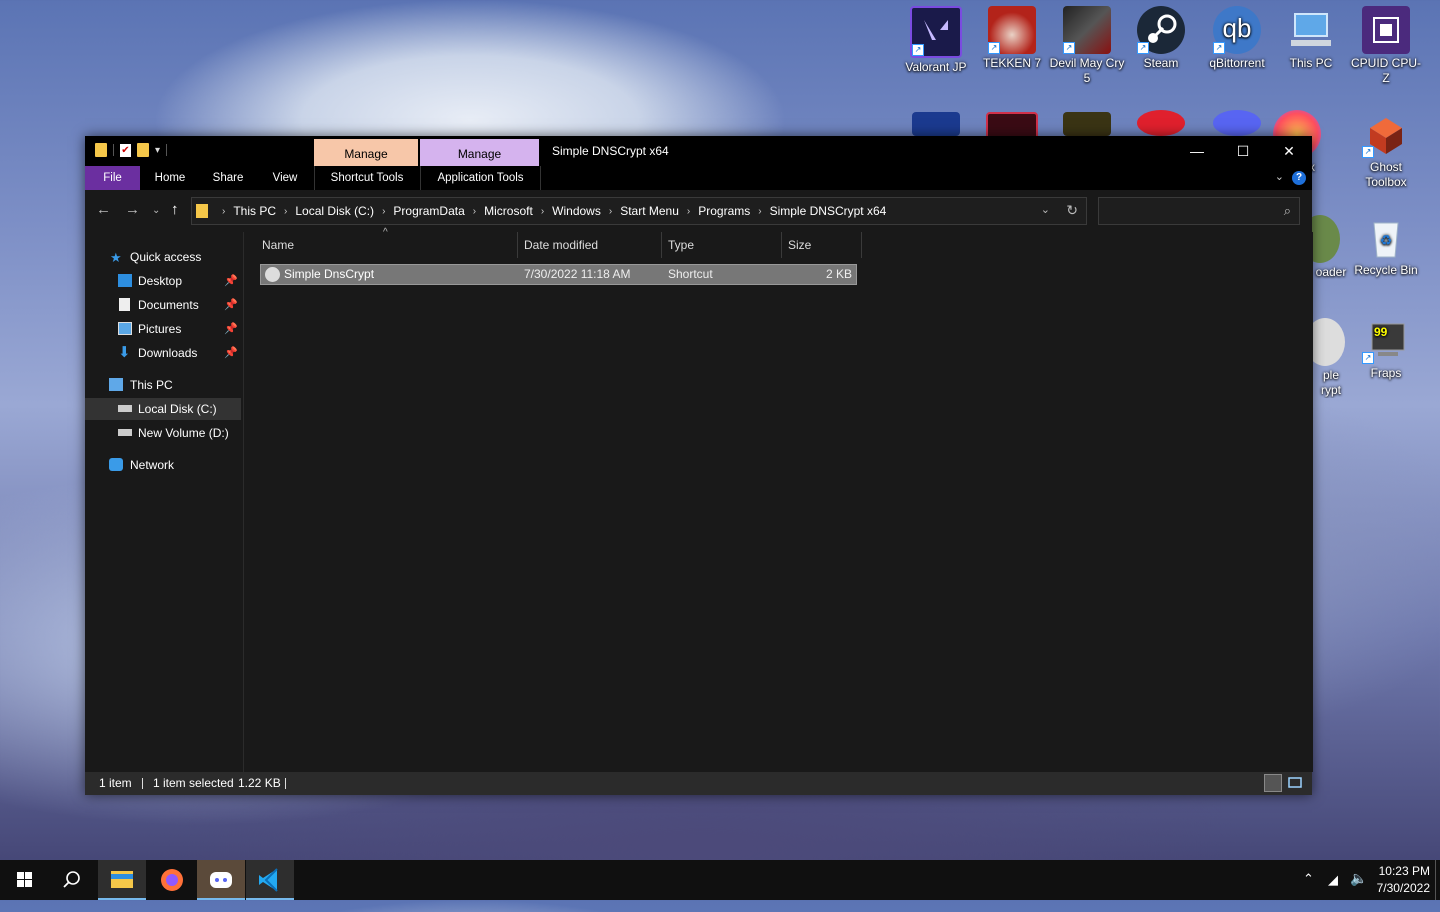 The image size is (1440, 912). I want to click on customize-toolbar-icon: ▾, so click(157, 150).